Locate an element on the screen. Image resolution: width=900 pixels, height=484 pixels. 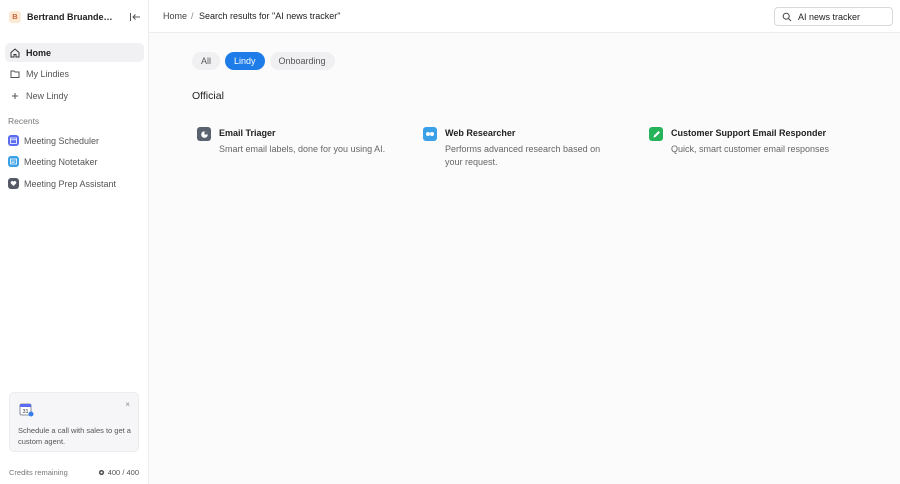
gear-icon is located at coordinates (101, 472).